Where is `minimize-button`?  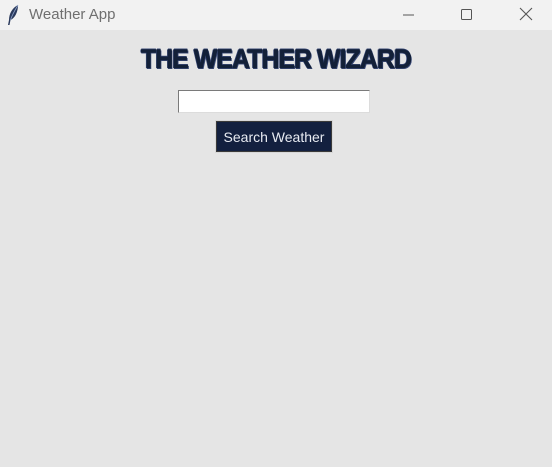
minimize-button is located at coordinates (409, 15).